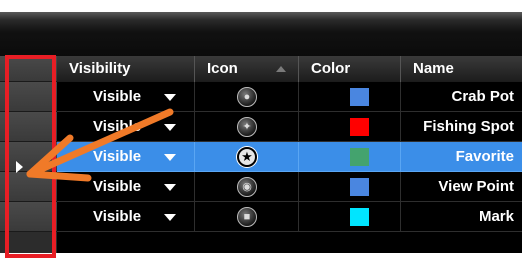 The height and width of the screenshot is (258, 522). I want to click on annotation-arrow-icon, so click(100, 145).